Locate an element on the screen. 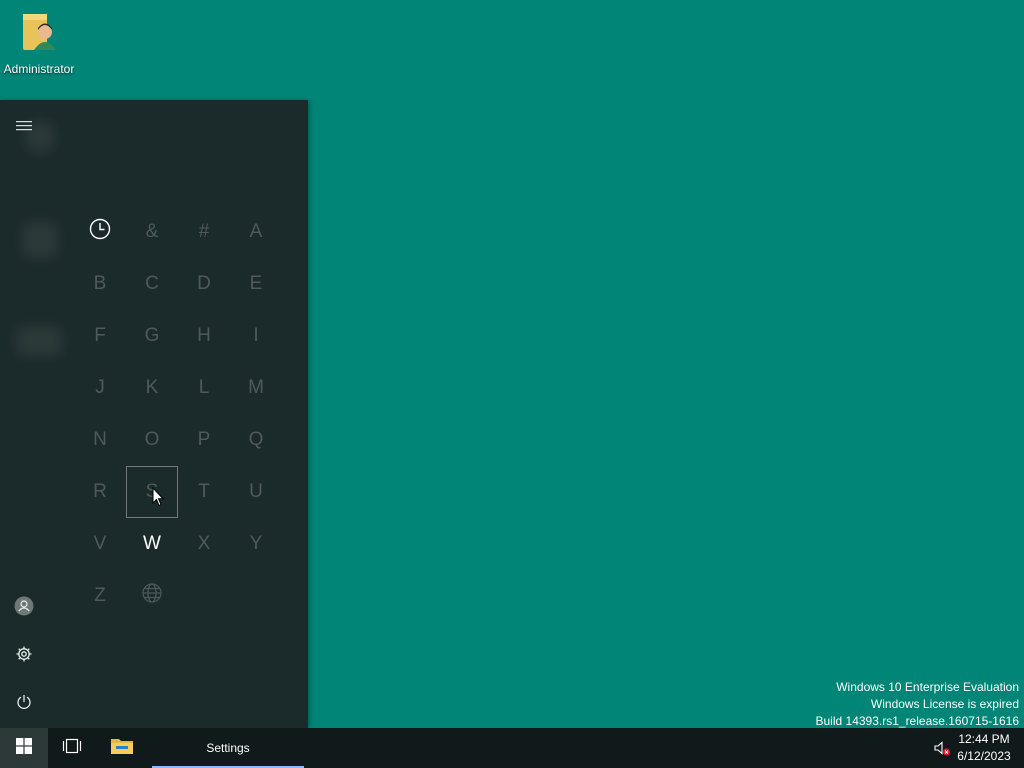  watermark-edition: Windows 10 Enterprise Evaluation is located at coordinates (927, 687).